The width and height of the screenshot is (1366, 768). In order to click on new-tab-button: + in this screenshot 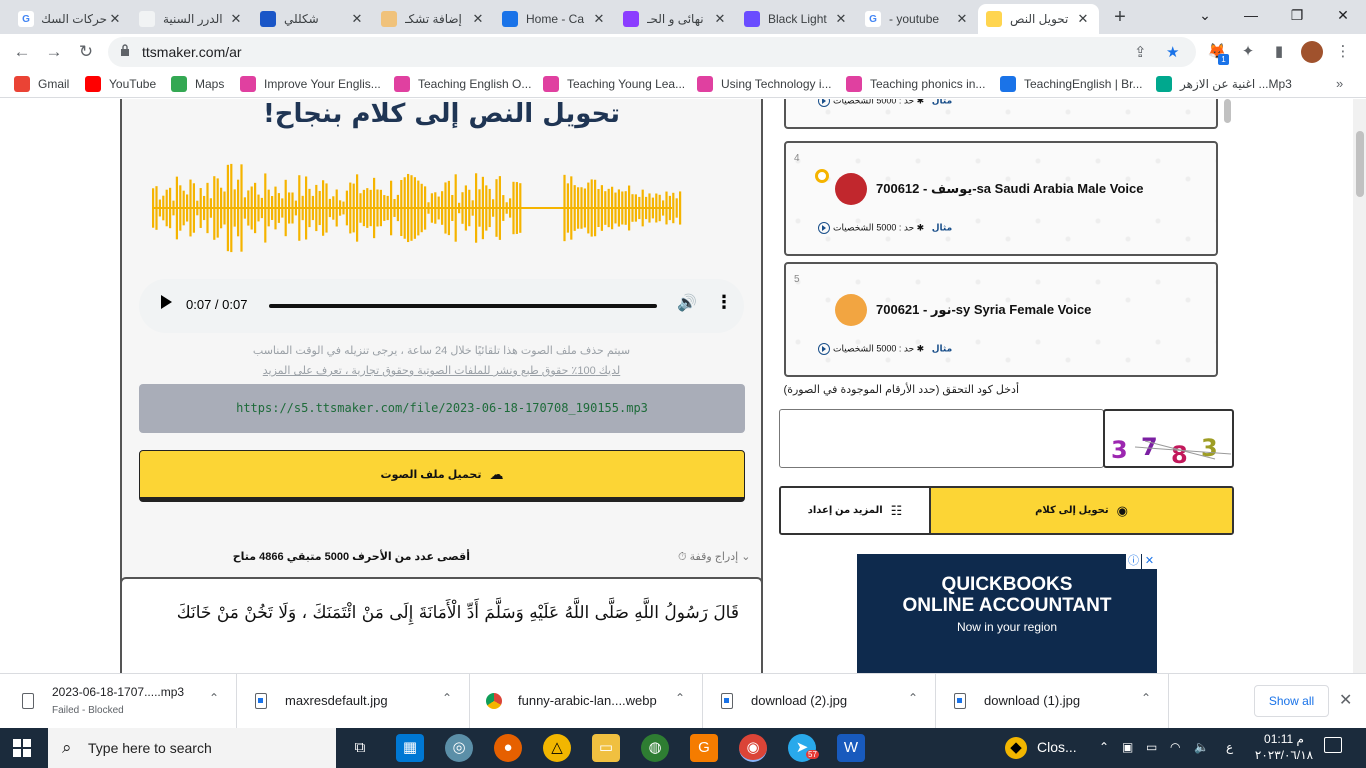, I will do `click(1120, 17)`.